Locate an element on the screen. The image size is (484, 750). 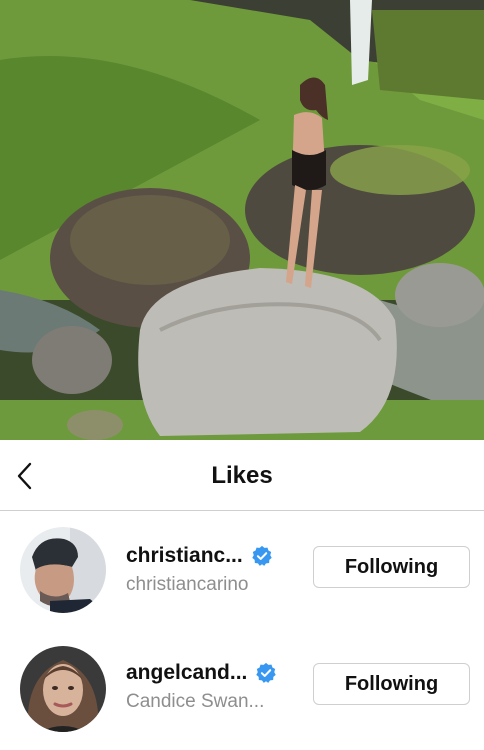
full-name: christiancarino is located at coordinates (187, 584).